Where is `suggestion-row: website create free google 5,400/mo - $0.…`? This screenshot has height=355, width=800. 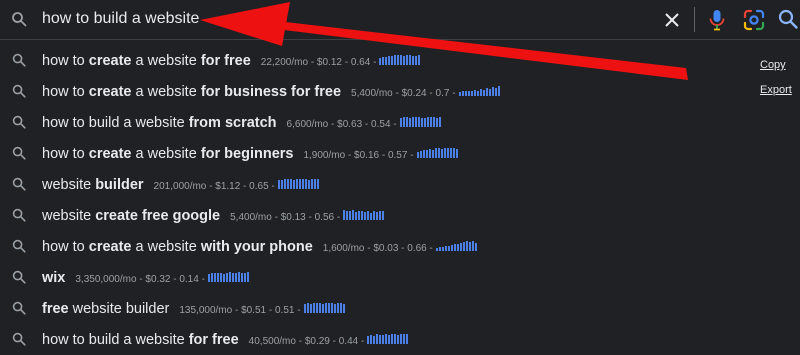 suggestion-row: website create free google 5,400/mo - $0.… is located at coordinates (400, 215).